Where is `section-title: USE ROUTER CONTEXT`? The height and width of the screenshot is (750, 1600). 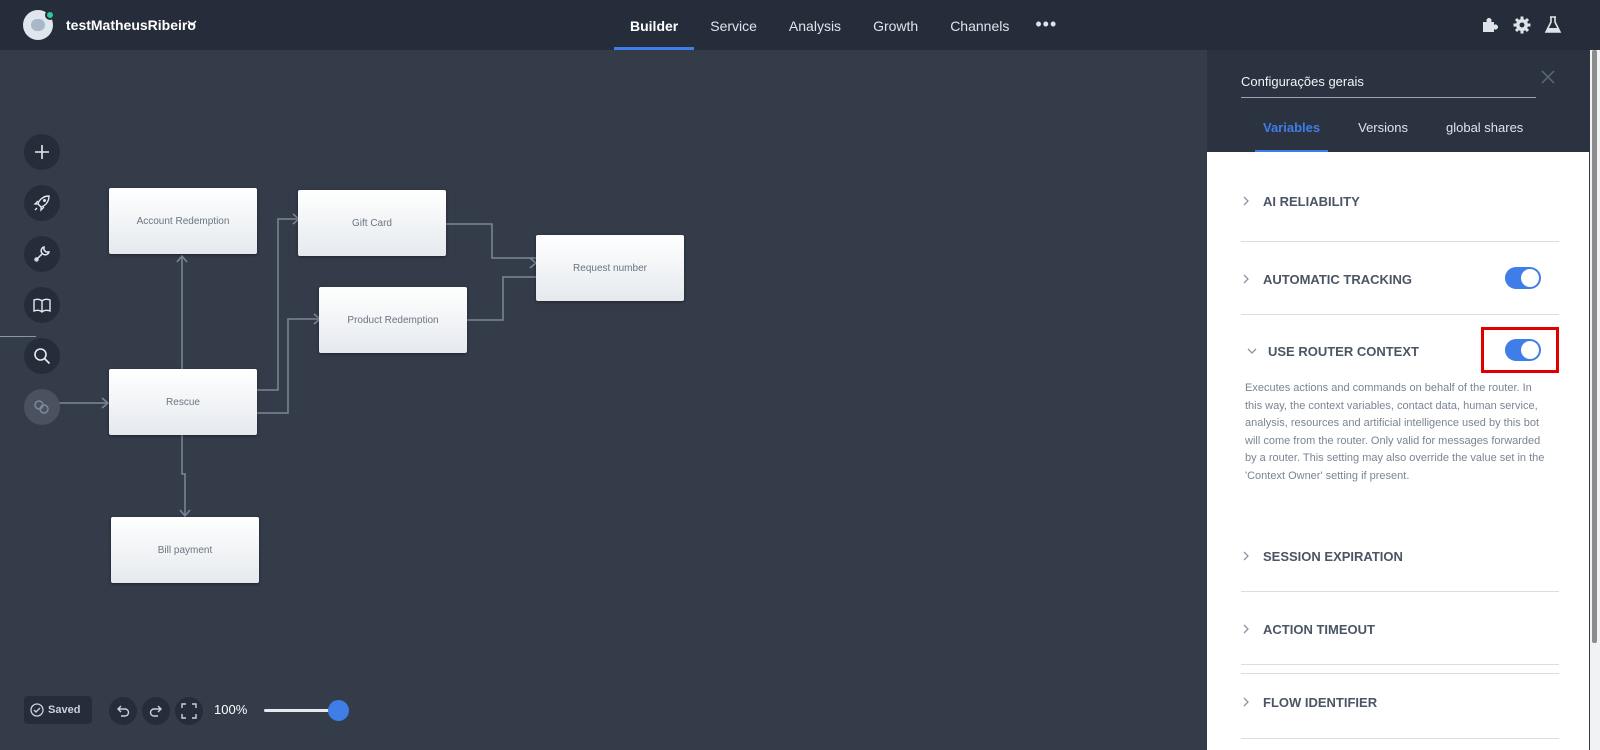 section-title: USE ROUTER CONTEXT is located at coordinates (1343, 351).